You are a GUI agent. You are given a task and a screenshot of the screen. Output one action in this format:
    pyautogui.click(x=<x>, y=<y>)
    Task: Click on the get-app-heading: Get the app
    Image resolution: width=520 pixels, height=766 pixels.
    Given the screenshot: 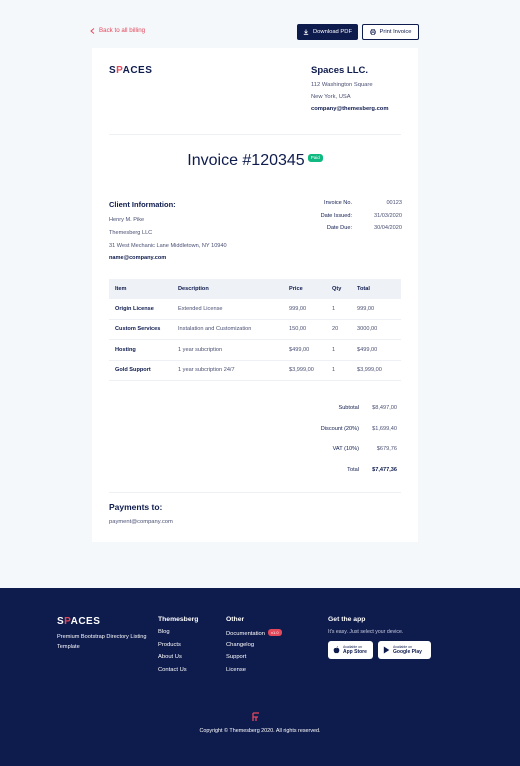 What is the action you would take?
    pyautogui.click(x=347, y=619)
    